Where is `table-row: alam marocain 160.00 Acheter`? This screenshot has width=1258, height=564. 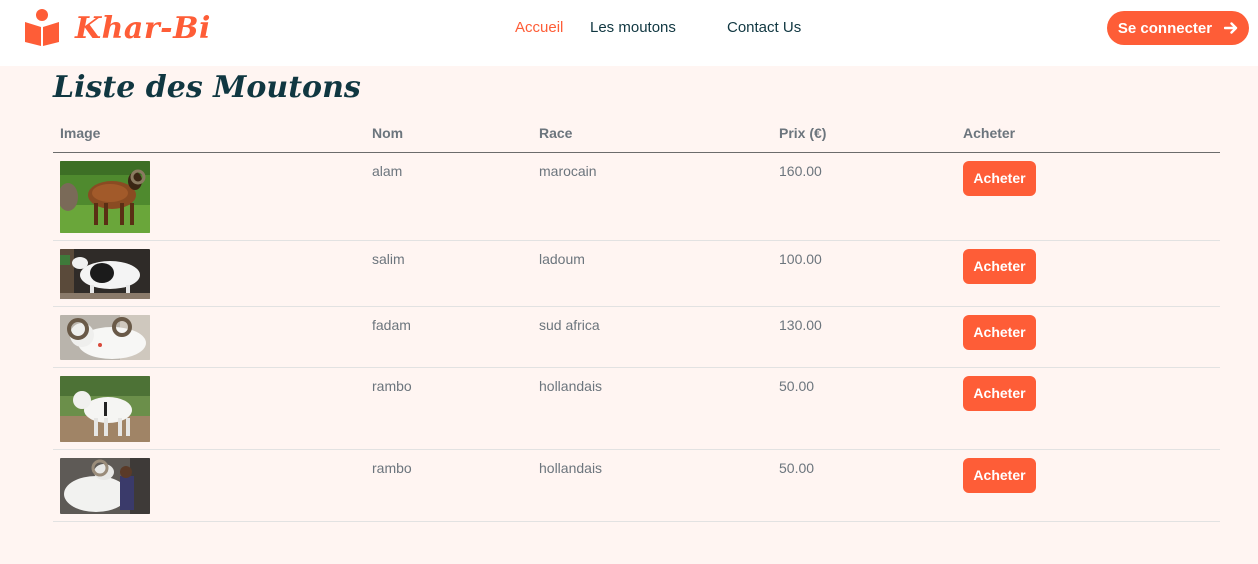 table-row: alam marocain 160.00 Acheter is located at coordinates (636, 196).